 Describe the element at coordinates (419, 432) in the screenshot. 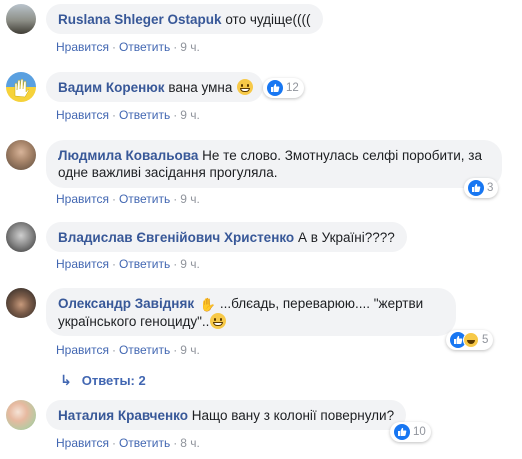

I see `reaction-count-text: 10` at that location.